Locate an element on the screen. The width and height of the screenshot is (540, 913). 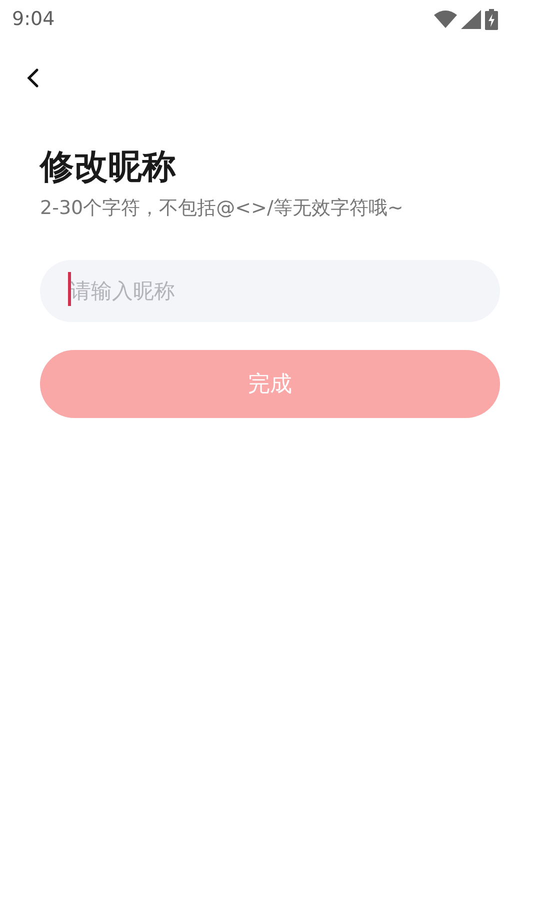
page-title: 修改昵称 is located at coordinates (108, 167).